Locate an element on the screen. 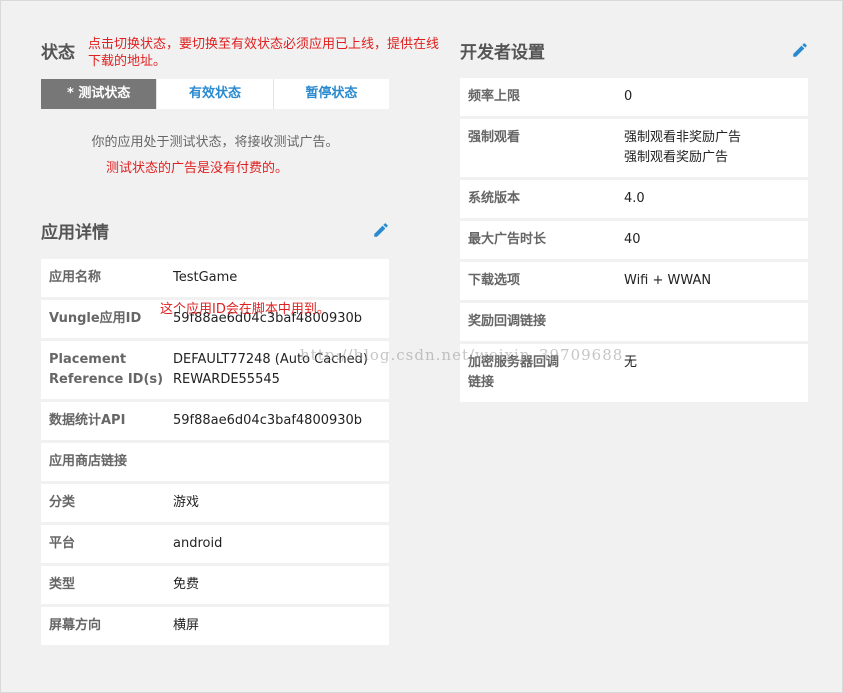 Image resolution: width=843 pixels, height=693 pixels. status-description: 你的应用处于测试状态，将接收测试广告。 is located at coordinates (215, 142).